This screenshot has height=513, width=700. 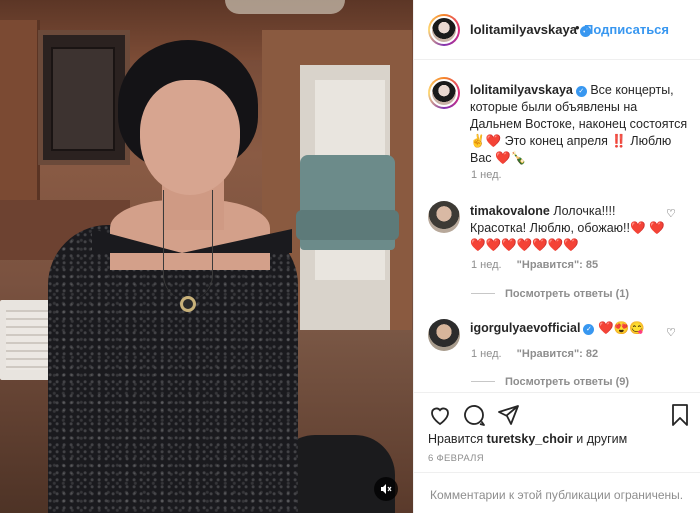 What do you see at coordinates (621, 328) in the screenshot?
I see `comment-body: ❤️😍😋` at bounding box center [621, 328].